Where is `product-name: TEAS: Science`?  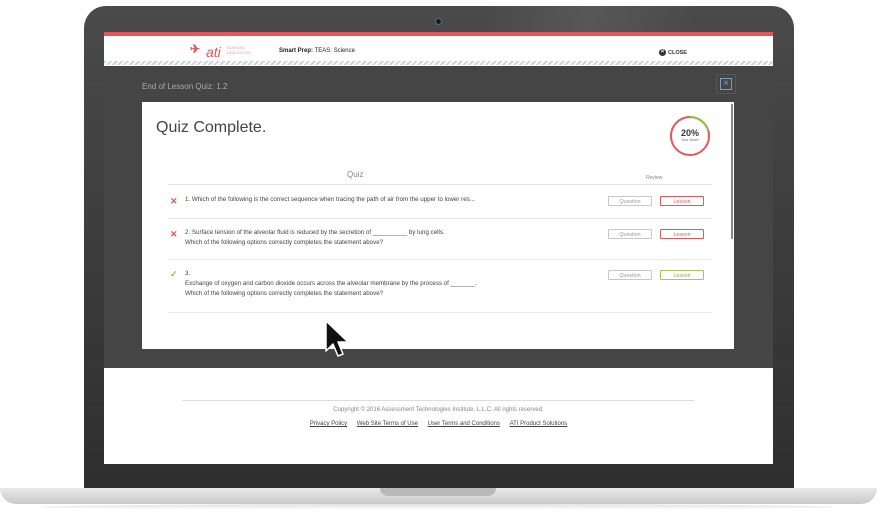
product-name: TEAS: Science is located at coordinates (334, 51).